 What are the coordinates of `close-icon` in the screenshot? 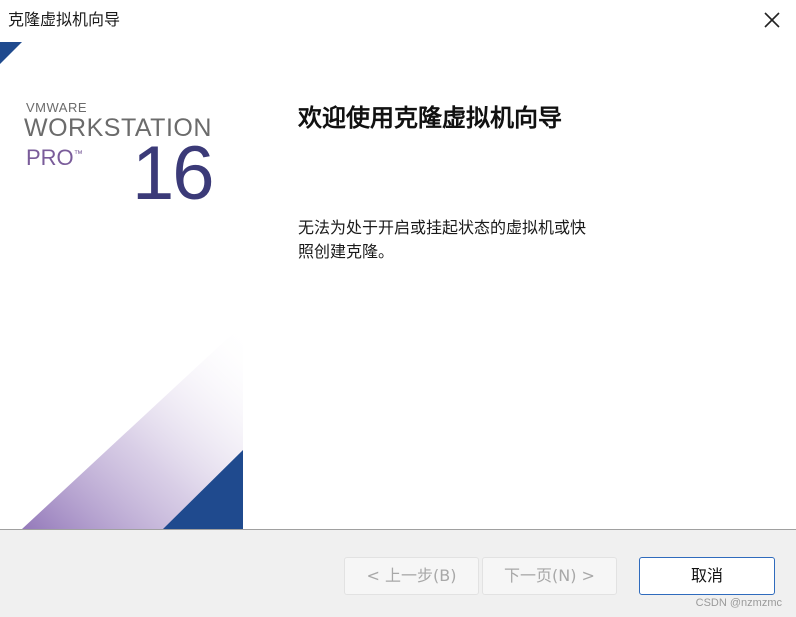 It's located at (772, 20).